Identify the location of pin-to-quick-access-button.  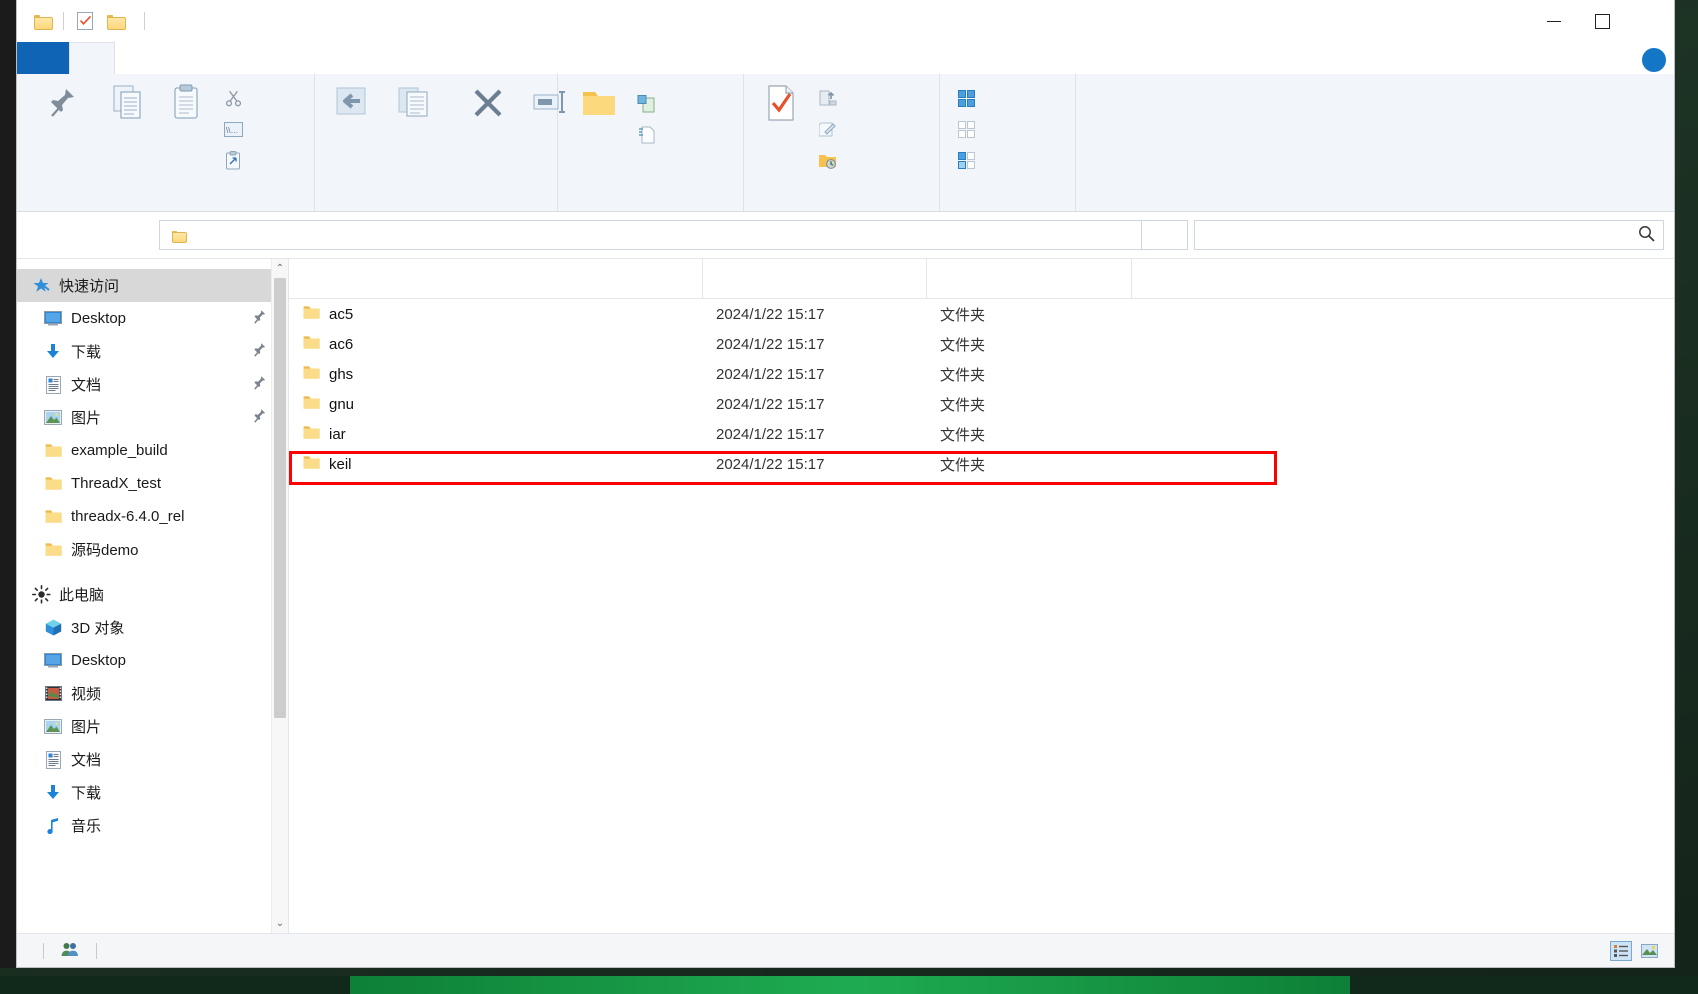
(62, 106).